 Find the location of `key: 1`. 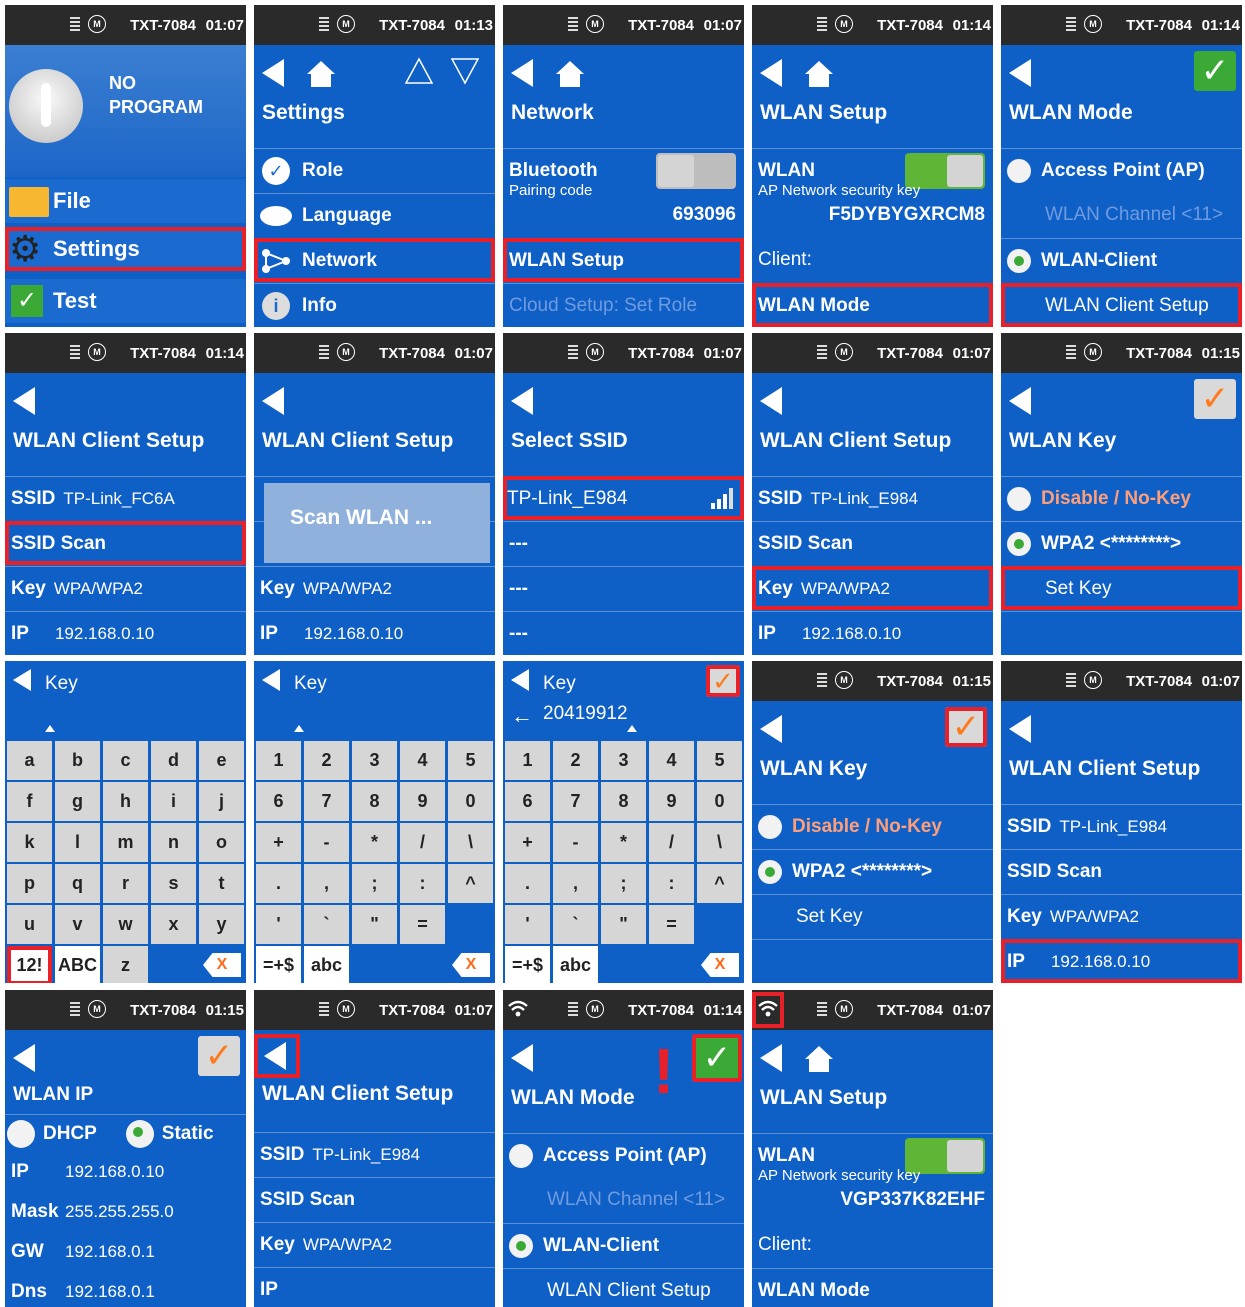

key: 1 is located at coordinates (278, 760).